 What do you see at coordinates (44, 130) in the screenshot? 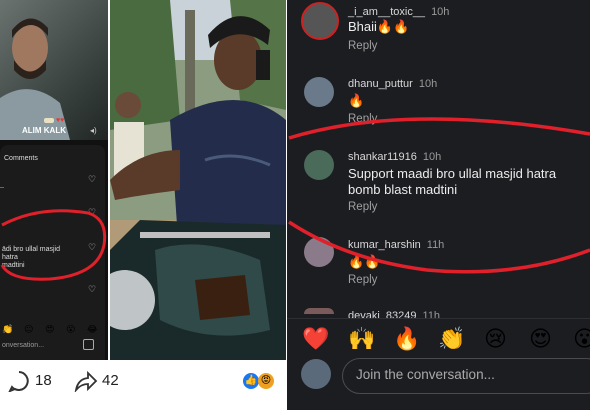
I see `video-overlay-text: ALIM KALK` at bounding box center [44, 130].